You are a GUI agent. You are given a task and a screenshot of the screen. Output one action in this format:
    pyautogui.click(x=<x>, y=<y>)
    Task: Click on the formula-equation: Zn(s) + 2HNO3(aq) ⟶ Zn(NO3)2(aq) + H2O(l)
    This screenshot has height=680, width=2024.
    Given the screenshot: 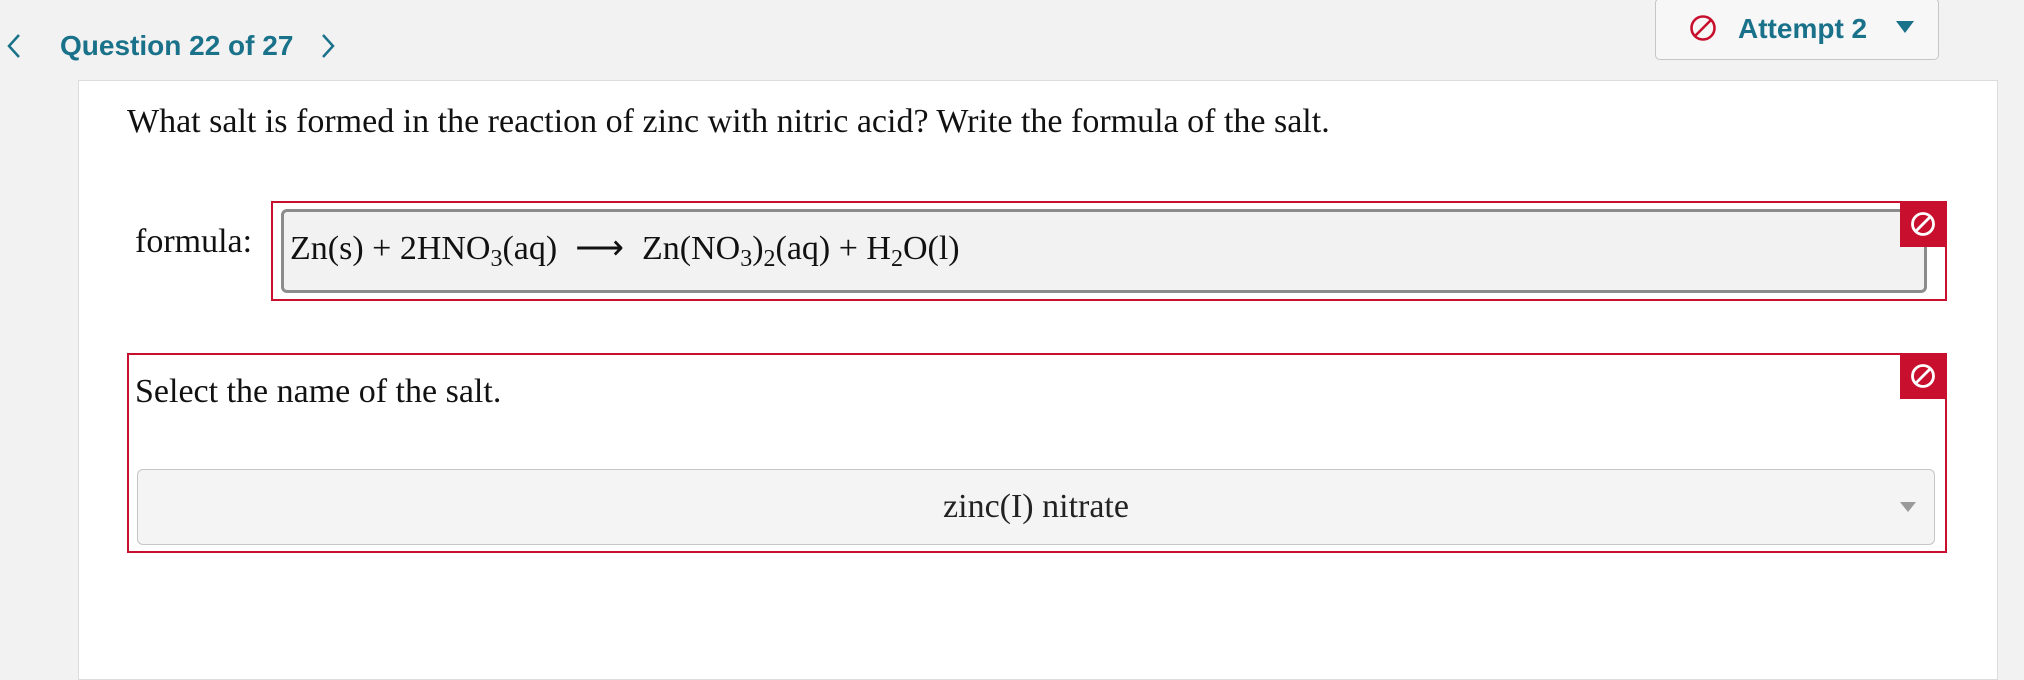 What is the action you would take?
    pyautogui.click(x=625, y=249)
    